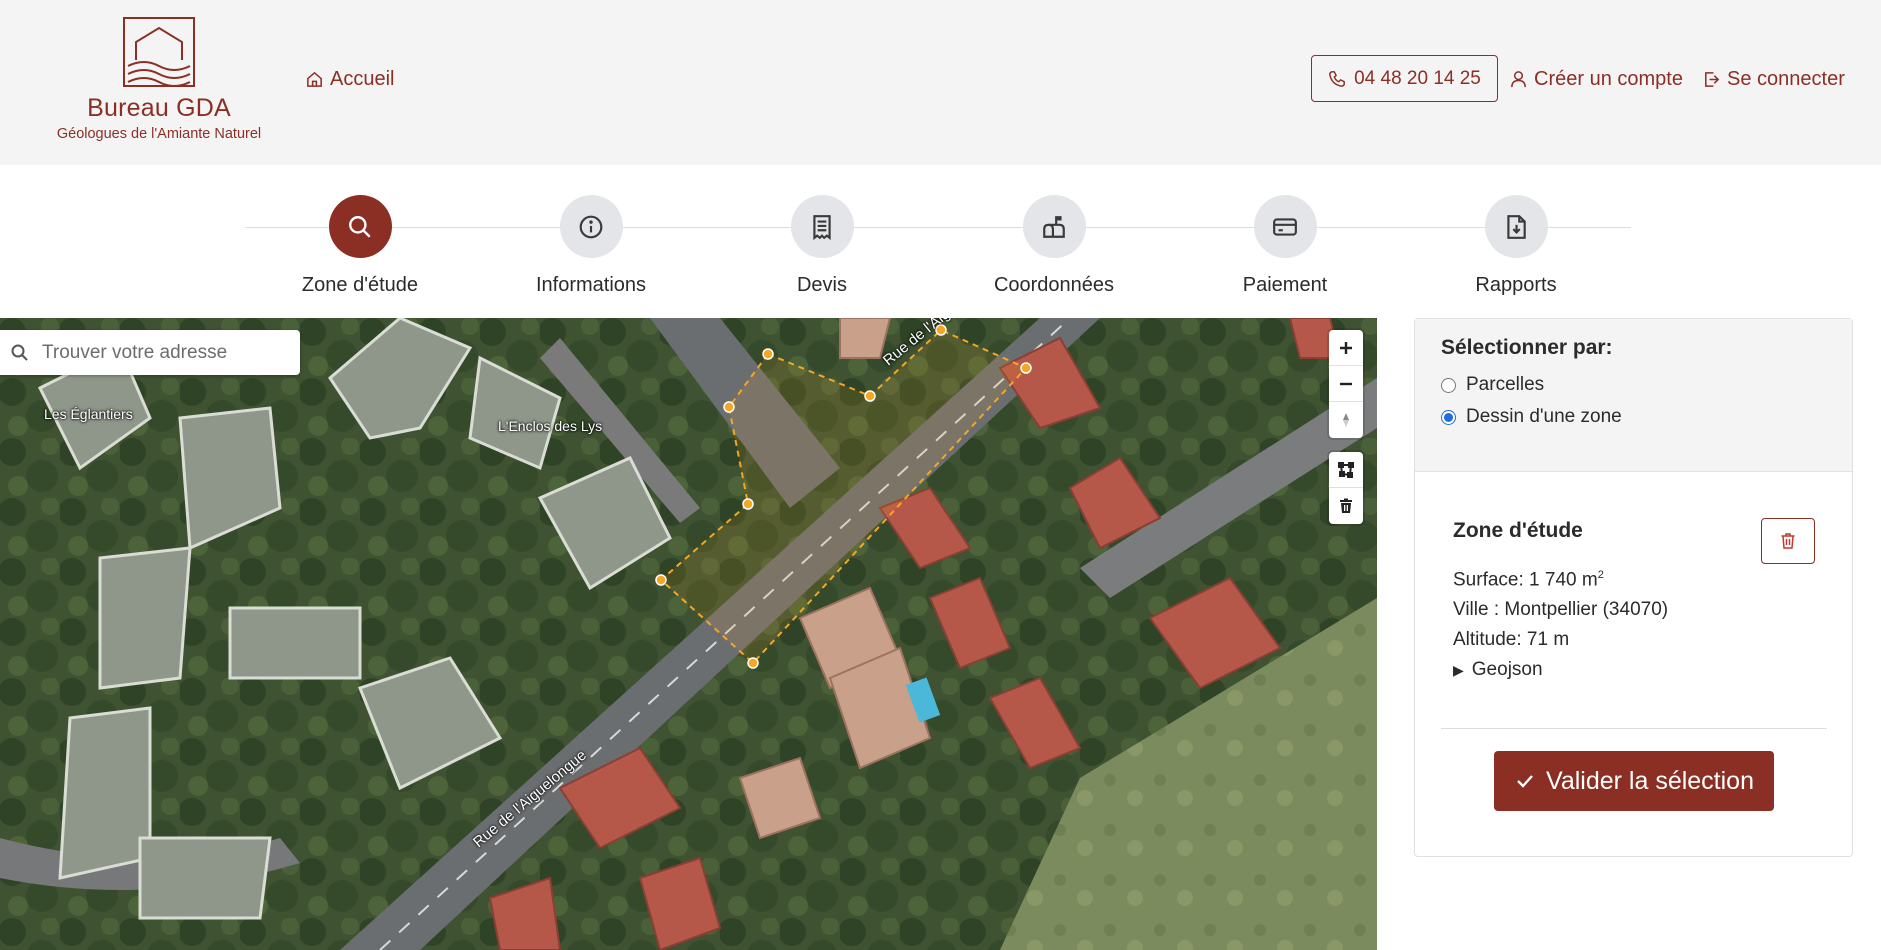 The height and width of the screenshot is (950, 1881). Describe the element at coordinates (1448, 417) in the screenshot. I see `dessin-zone-radio` at that location.